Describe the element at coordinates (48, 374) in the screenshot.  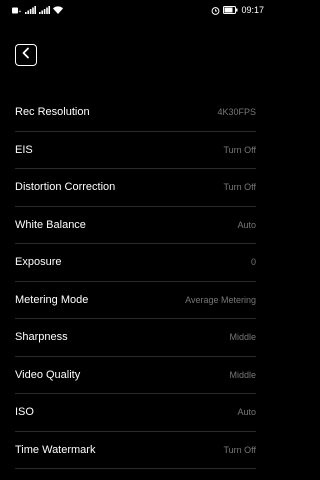
I see `setting-label: Video Quality` at that location.